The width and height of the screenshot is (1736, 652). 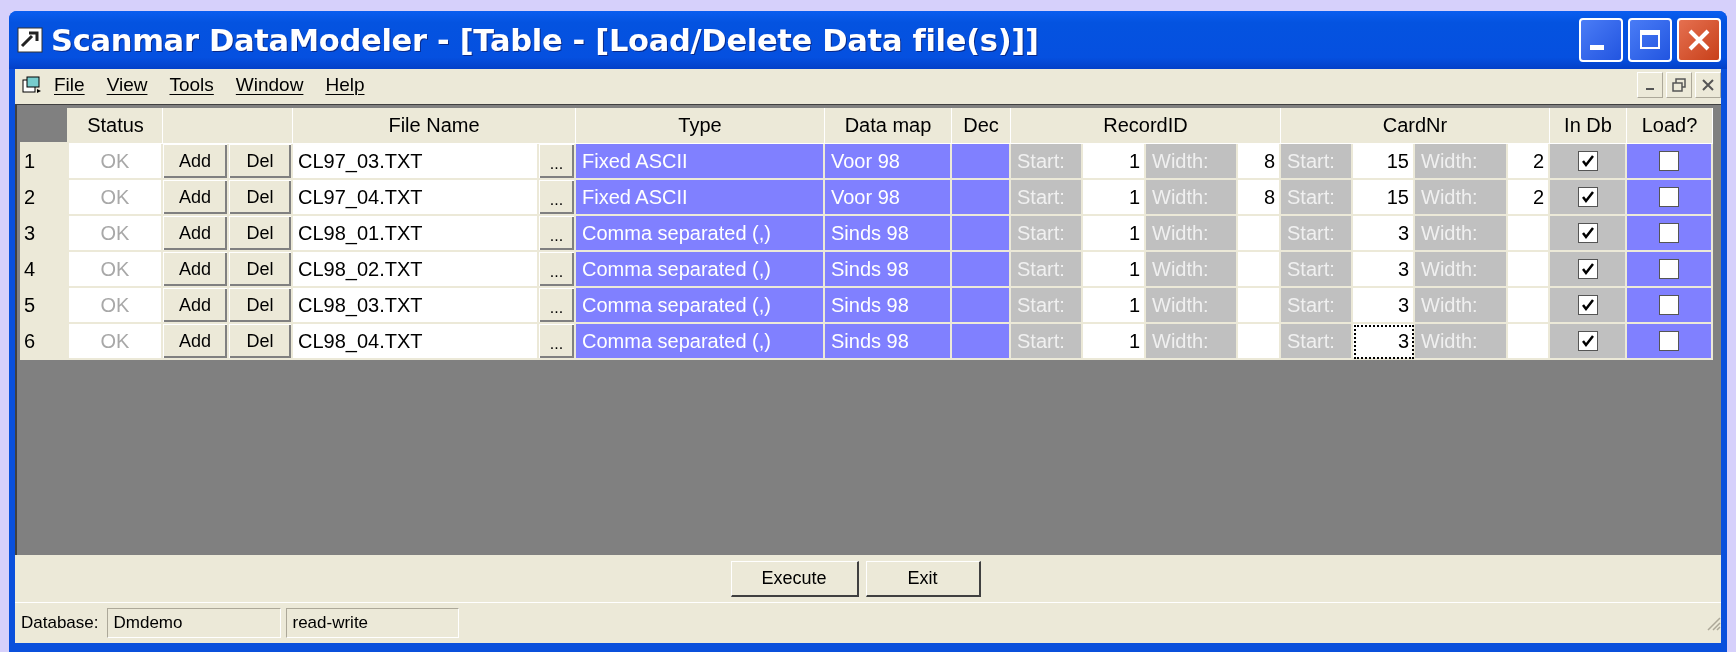 I want to click on column-header: CardNr, so click(x=1415, y=126).